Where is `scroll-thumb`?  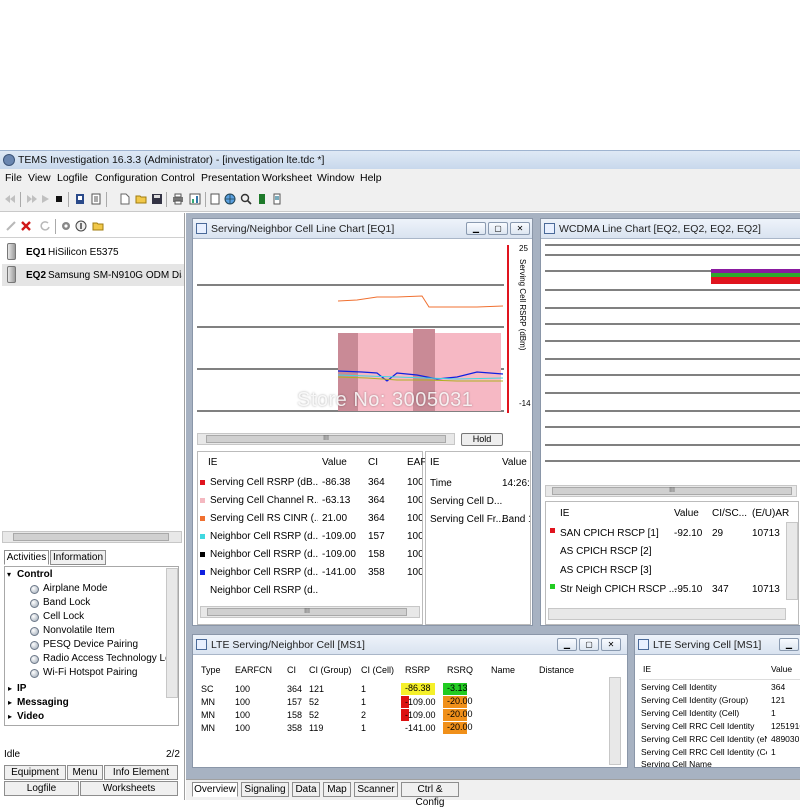 scroll-thumb is located at coordinates (91, 537).